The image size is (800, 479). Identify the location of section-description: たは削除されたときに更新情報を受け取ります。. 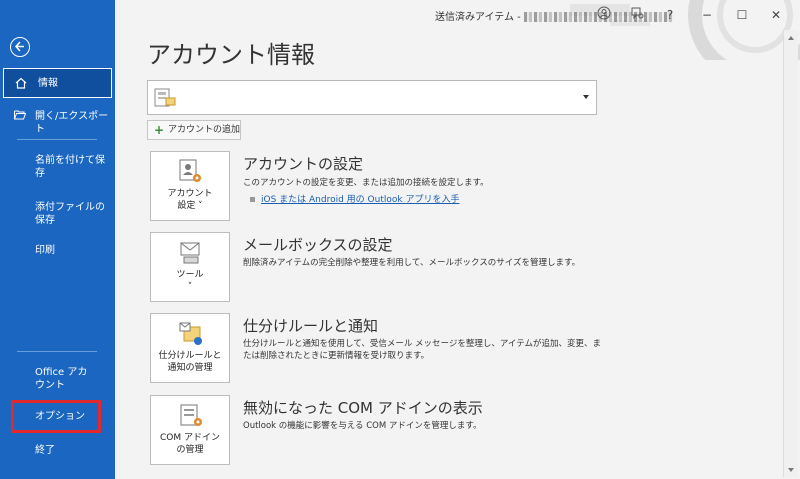
(336, 356).